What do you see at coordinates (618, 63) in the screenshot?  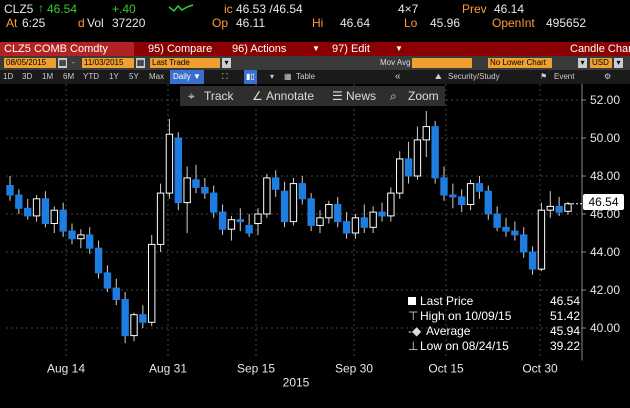 I see `currency-dropdown-icon: ▾` at bounding box center [618, 63].